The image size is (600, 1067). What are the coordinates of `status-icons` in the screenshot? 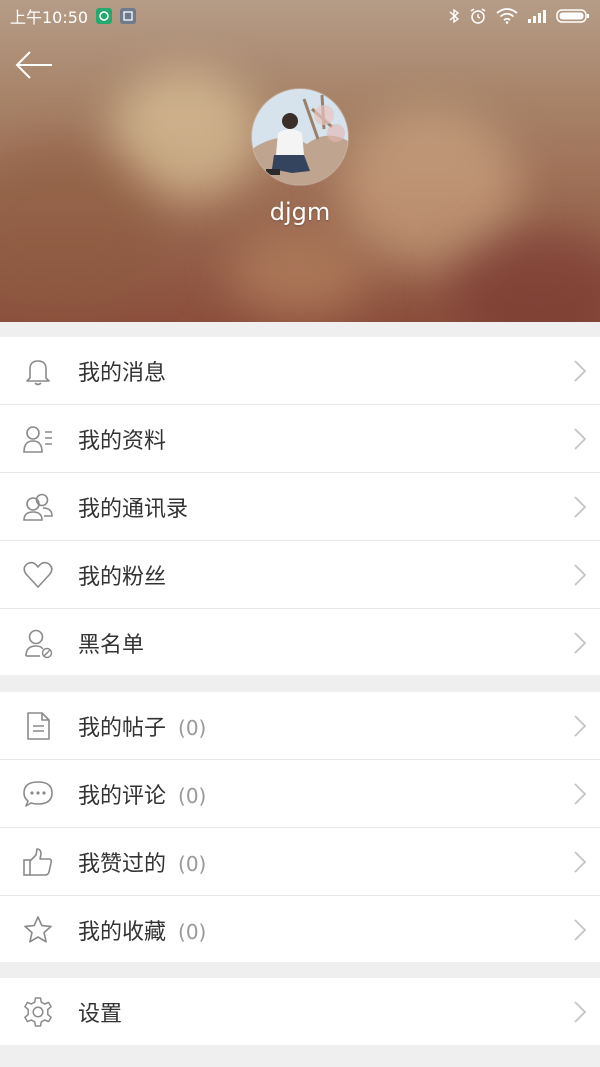 It's located at (519, 16).